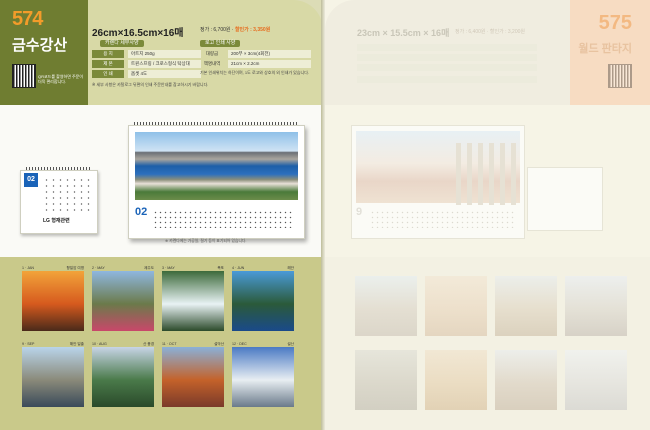 The height and width of the screenshot is (430, 650). Describe the element at coordinates (252, 30) in the screenshot. I see `sale-price: 할인가 : 3,350원` at that location.